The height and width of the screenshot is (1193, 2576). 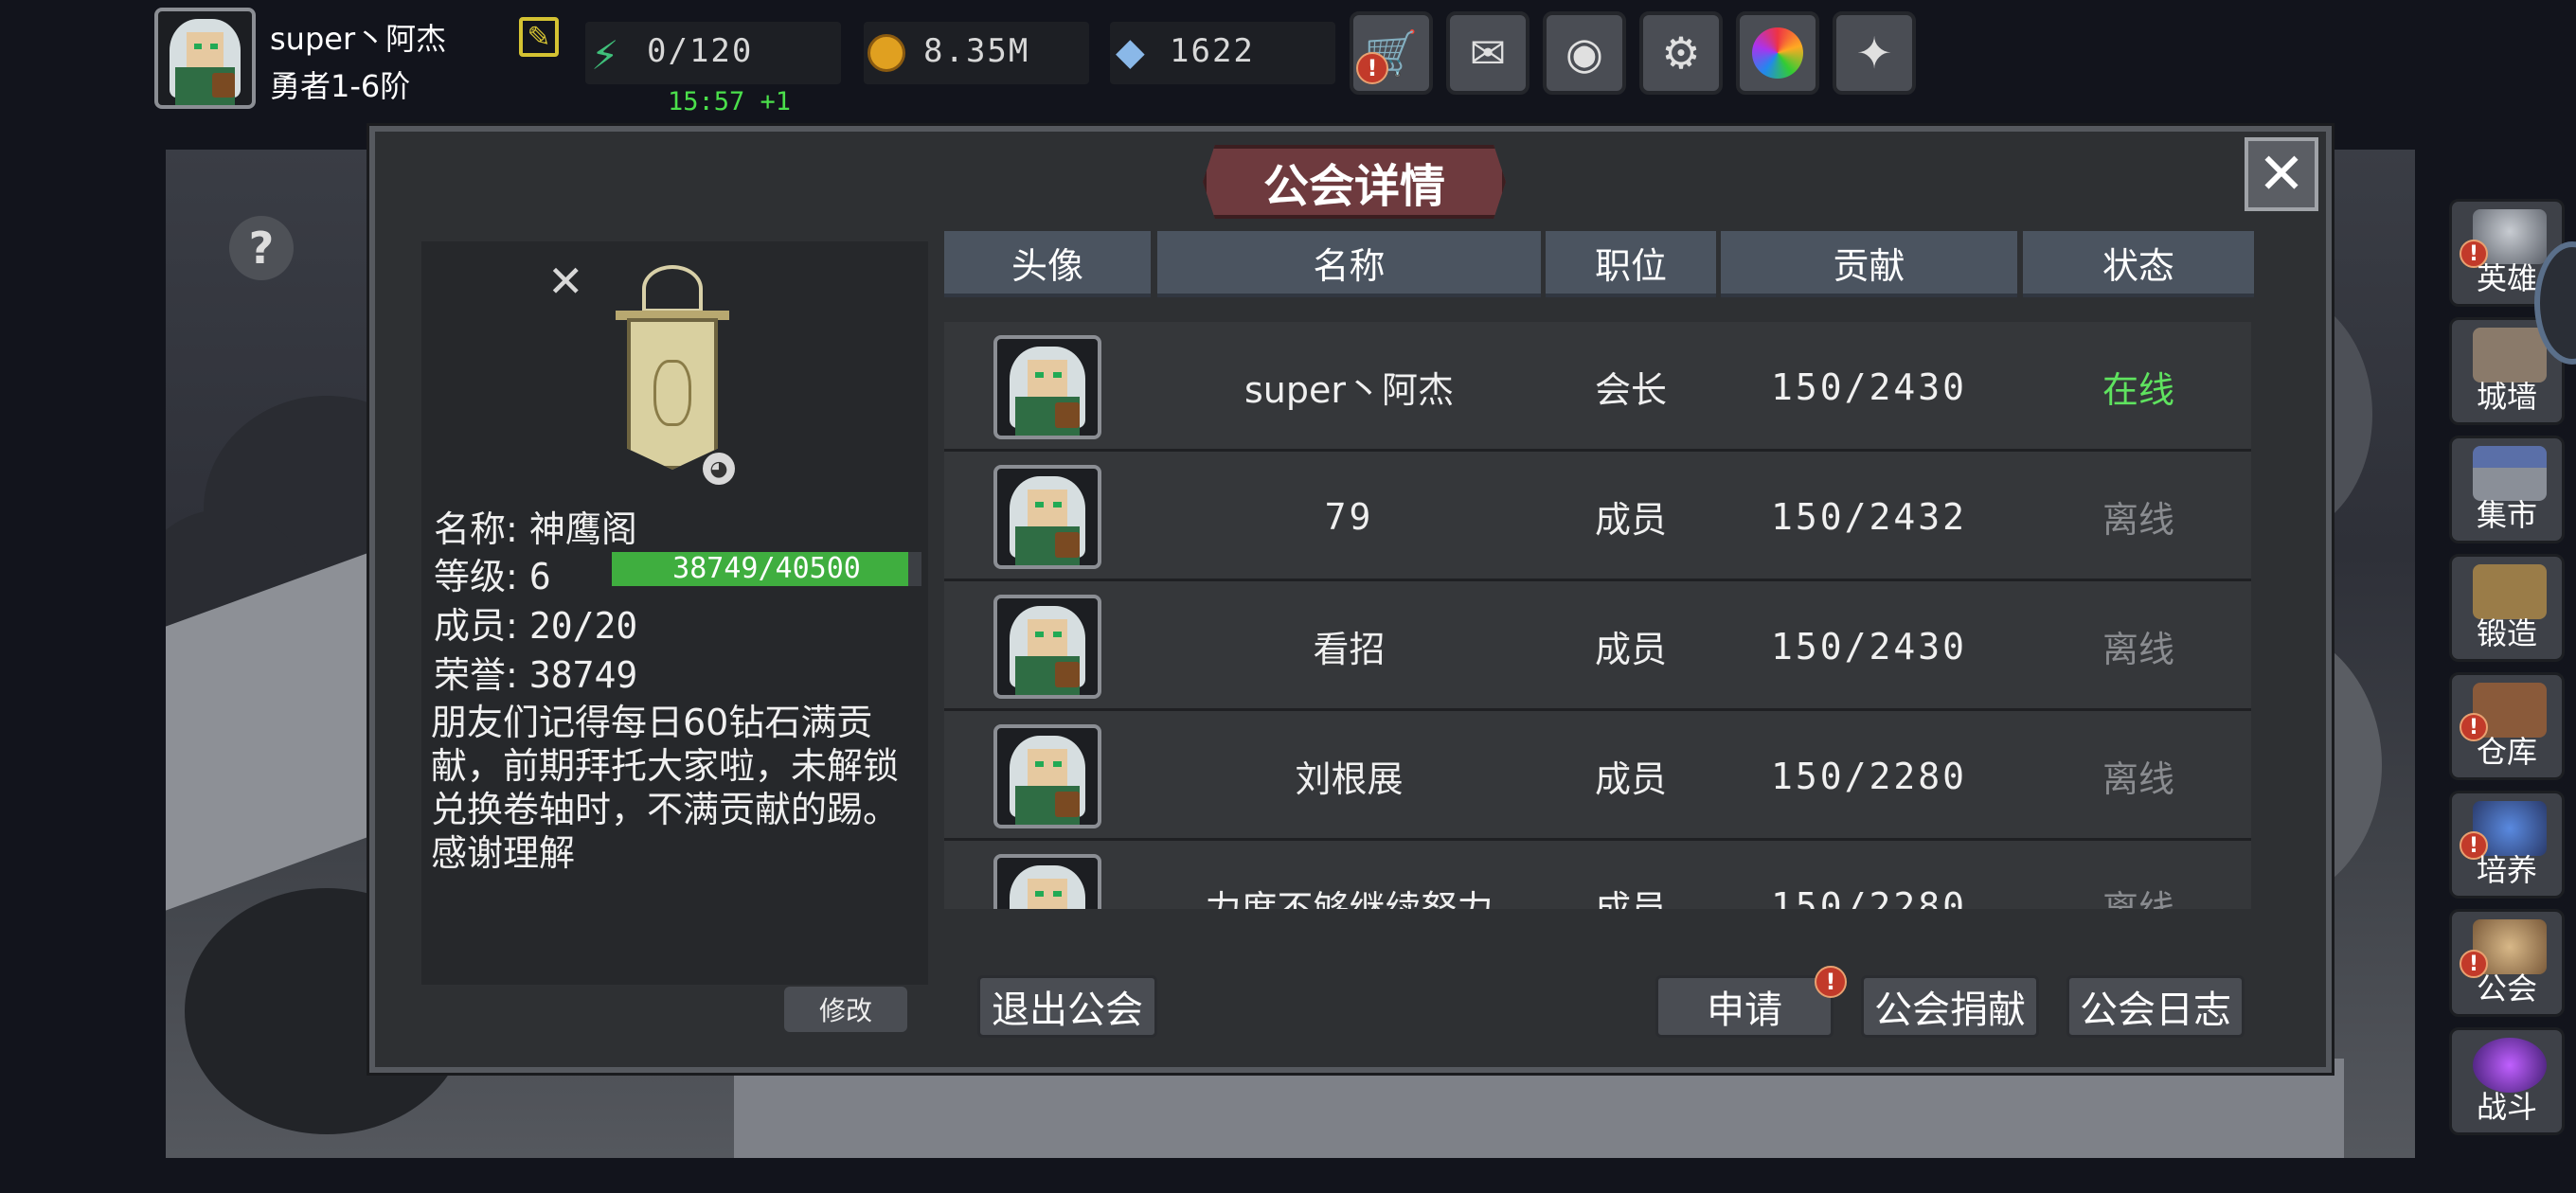 What do you see at coordinates (1212, 51) in the screenshot?
I see `diamond-value: 1622` at bounding box center [1212, 51].